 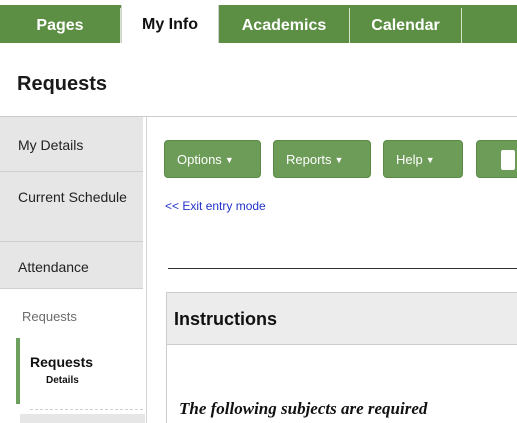 What do you see at coordinates (342, 319) in the screenshot?
I see `instructions-header: Instructions` at bounding box center [342, 319].